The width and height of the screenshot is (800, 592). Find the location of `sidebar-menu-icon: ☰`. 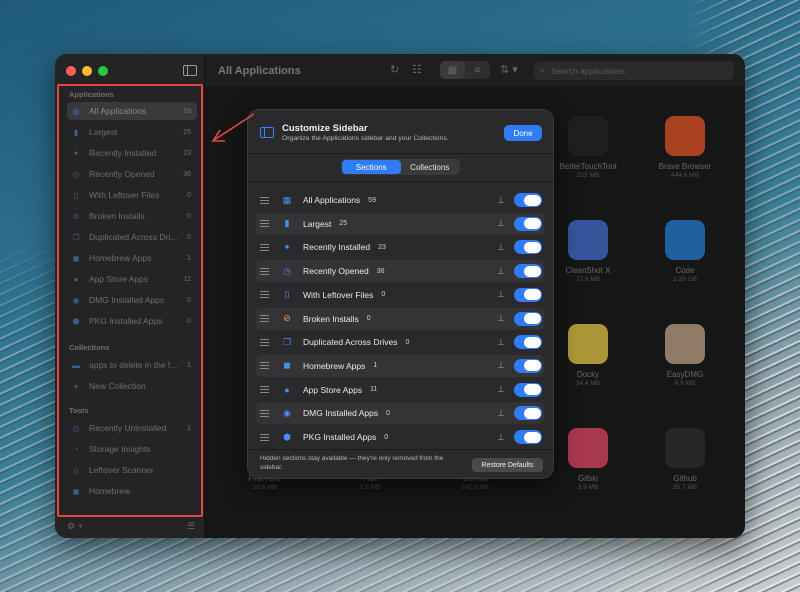

sidebar-menu-icon: ☰ is located at coordinates (191, 526).